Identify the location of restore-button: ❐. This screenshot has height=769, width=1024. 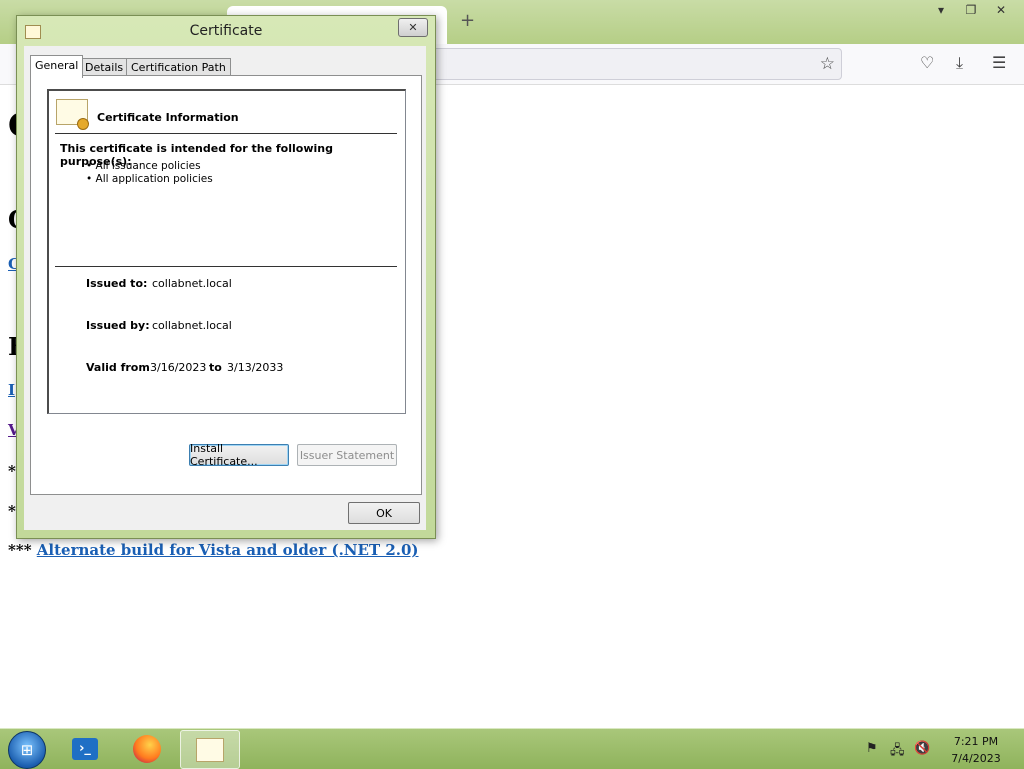
(971, 10).